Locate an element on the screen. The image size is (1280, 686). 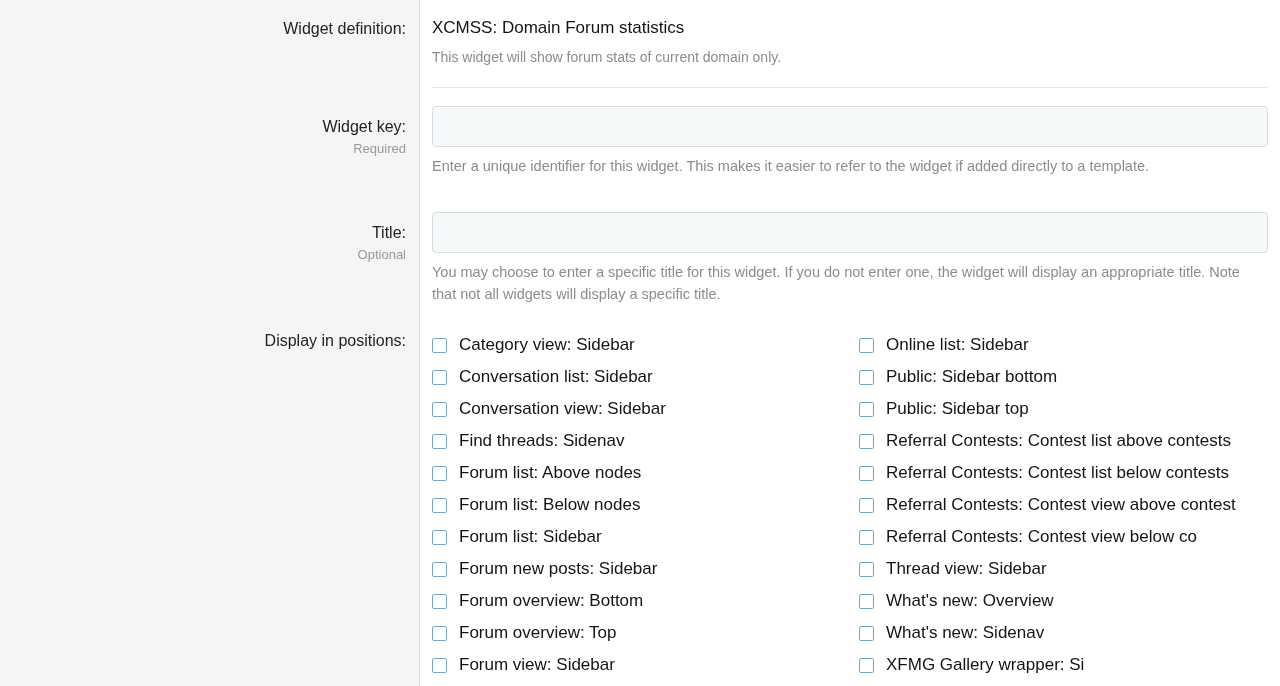
field-label: Widget key: is located at coordinates (364, 127).